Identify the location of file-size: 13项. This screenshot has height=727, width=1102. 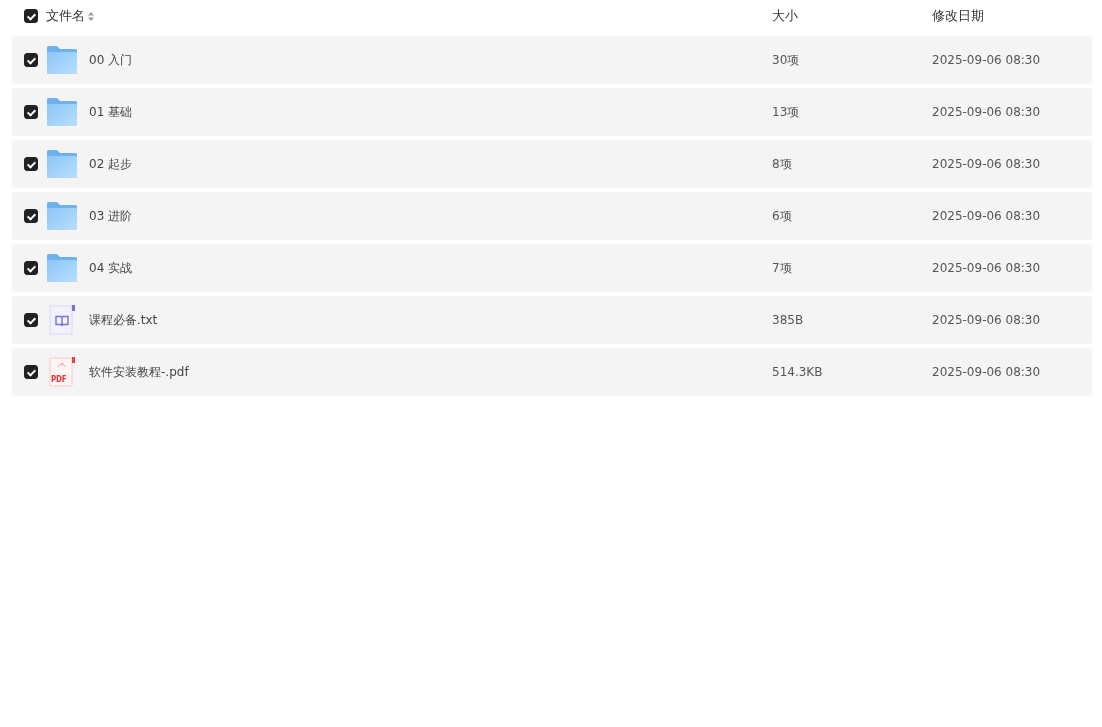
(786, 111).